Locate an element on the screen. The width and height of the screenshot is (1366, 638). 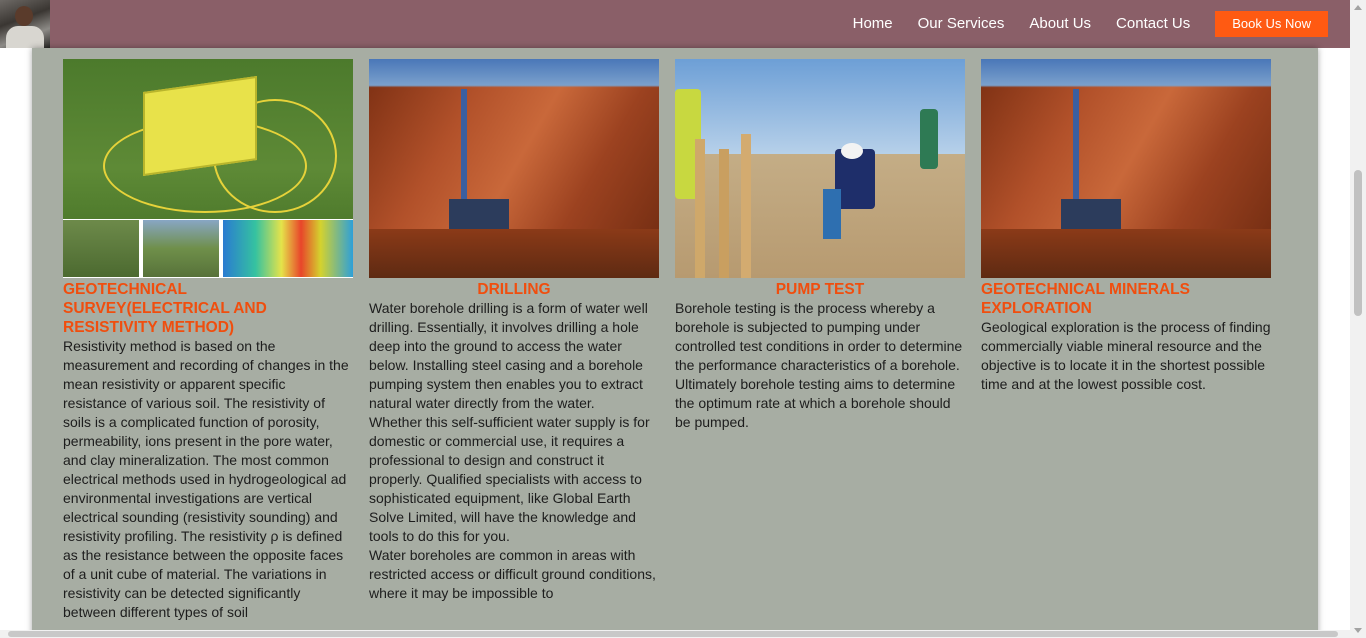
exploration-rig-image is located at coordinates (1126, 168).